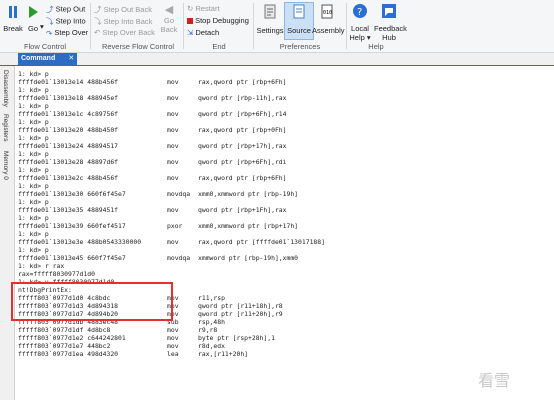  What do you see at coordinates (68, 162) in the screenshot?
I see `address-bytes: ffffde01`13013e28 48897d6f` at bounding box center [68, 162].